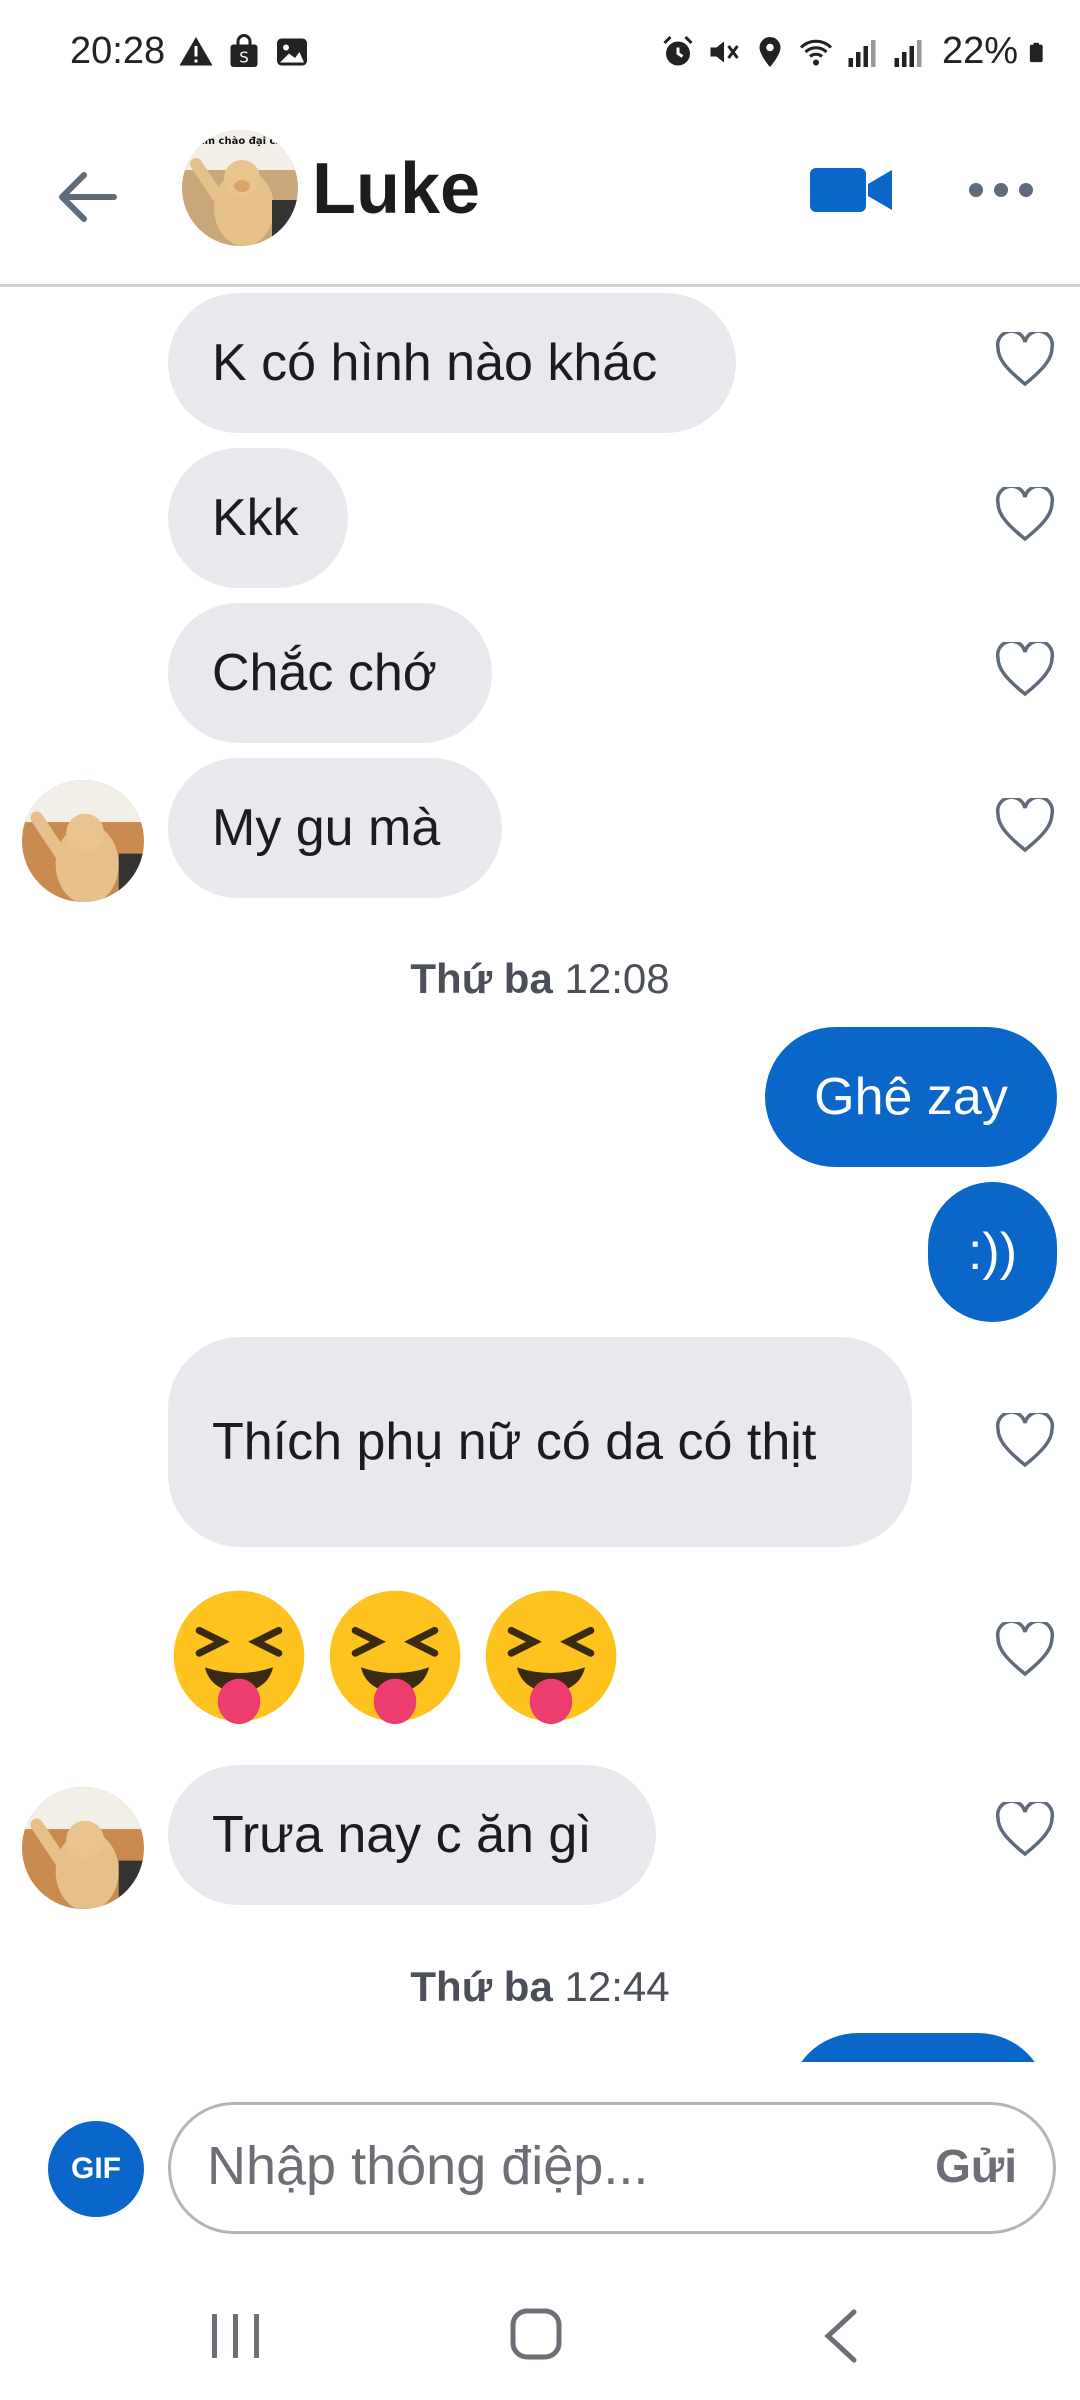 This screenshot has width=1080, height=2400. Describe the element at coordinates (536, 2334) in the screenshot. I see `home-icon` at that location.